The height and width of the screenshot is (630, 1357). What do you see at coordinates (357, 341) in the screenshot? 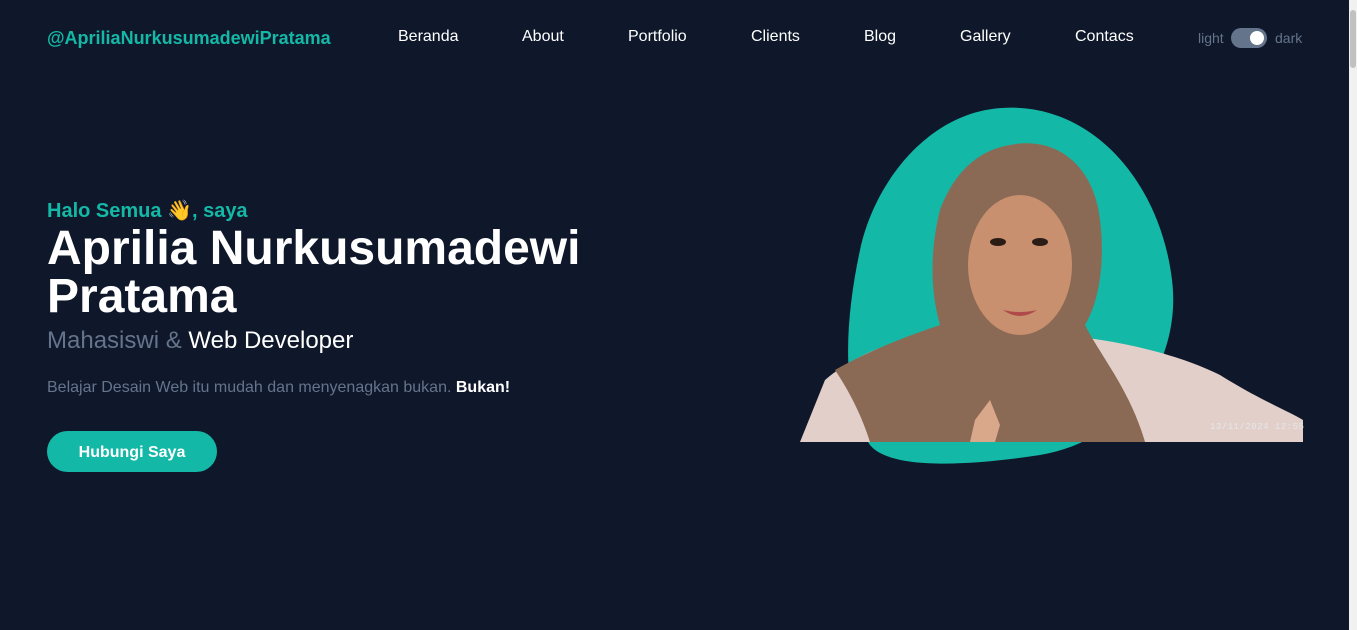
I see `hero-role: Mahasiswi & Web Developer` at bounding box center [357, 341].